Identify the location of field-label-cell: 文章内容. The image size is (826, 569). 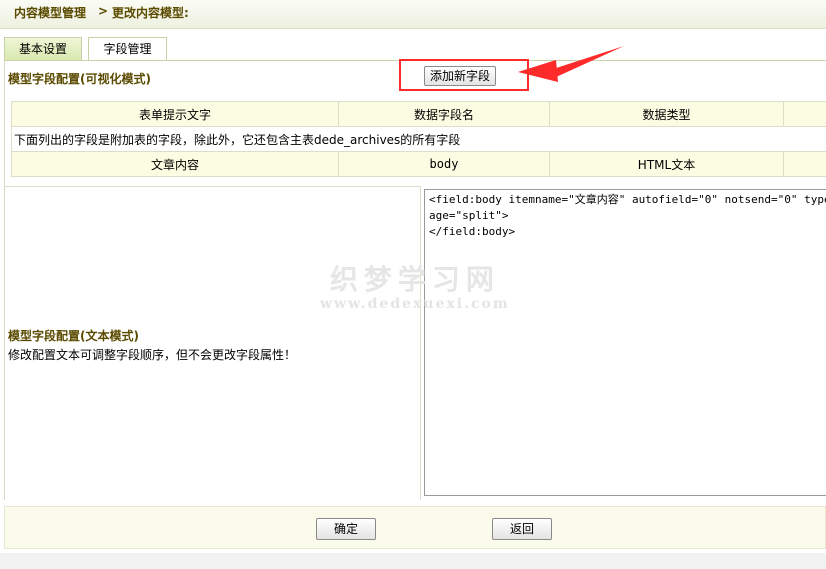
(175, 164).